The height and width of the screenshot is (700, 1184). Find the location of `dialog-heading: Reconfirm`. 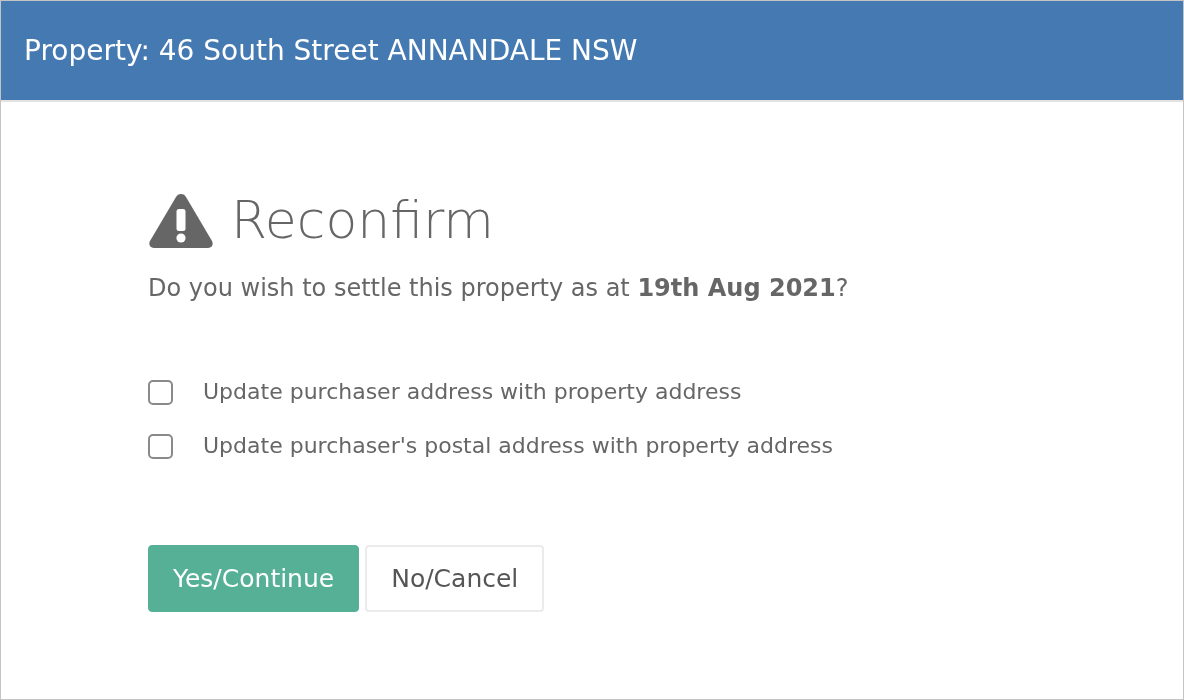

dialog-heading: Reconfirm is located at coordinates (363, 220).